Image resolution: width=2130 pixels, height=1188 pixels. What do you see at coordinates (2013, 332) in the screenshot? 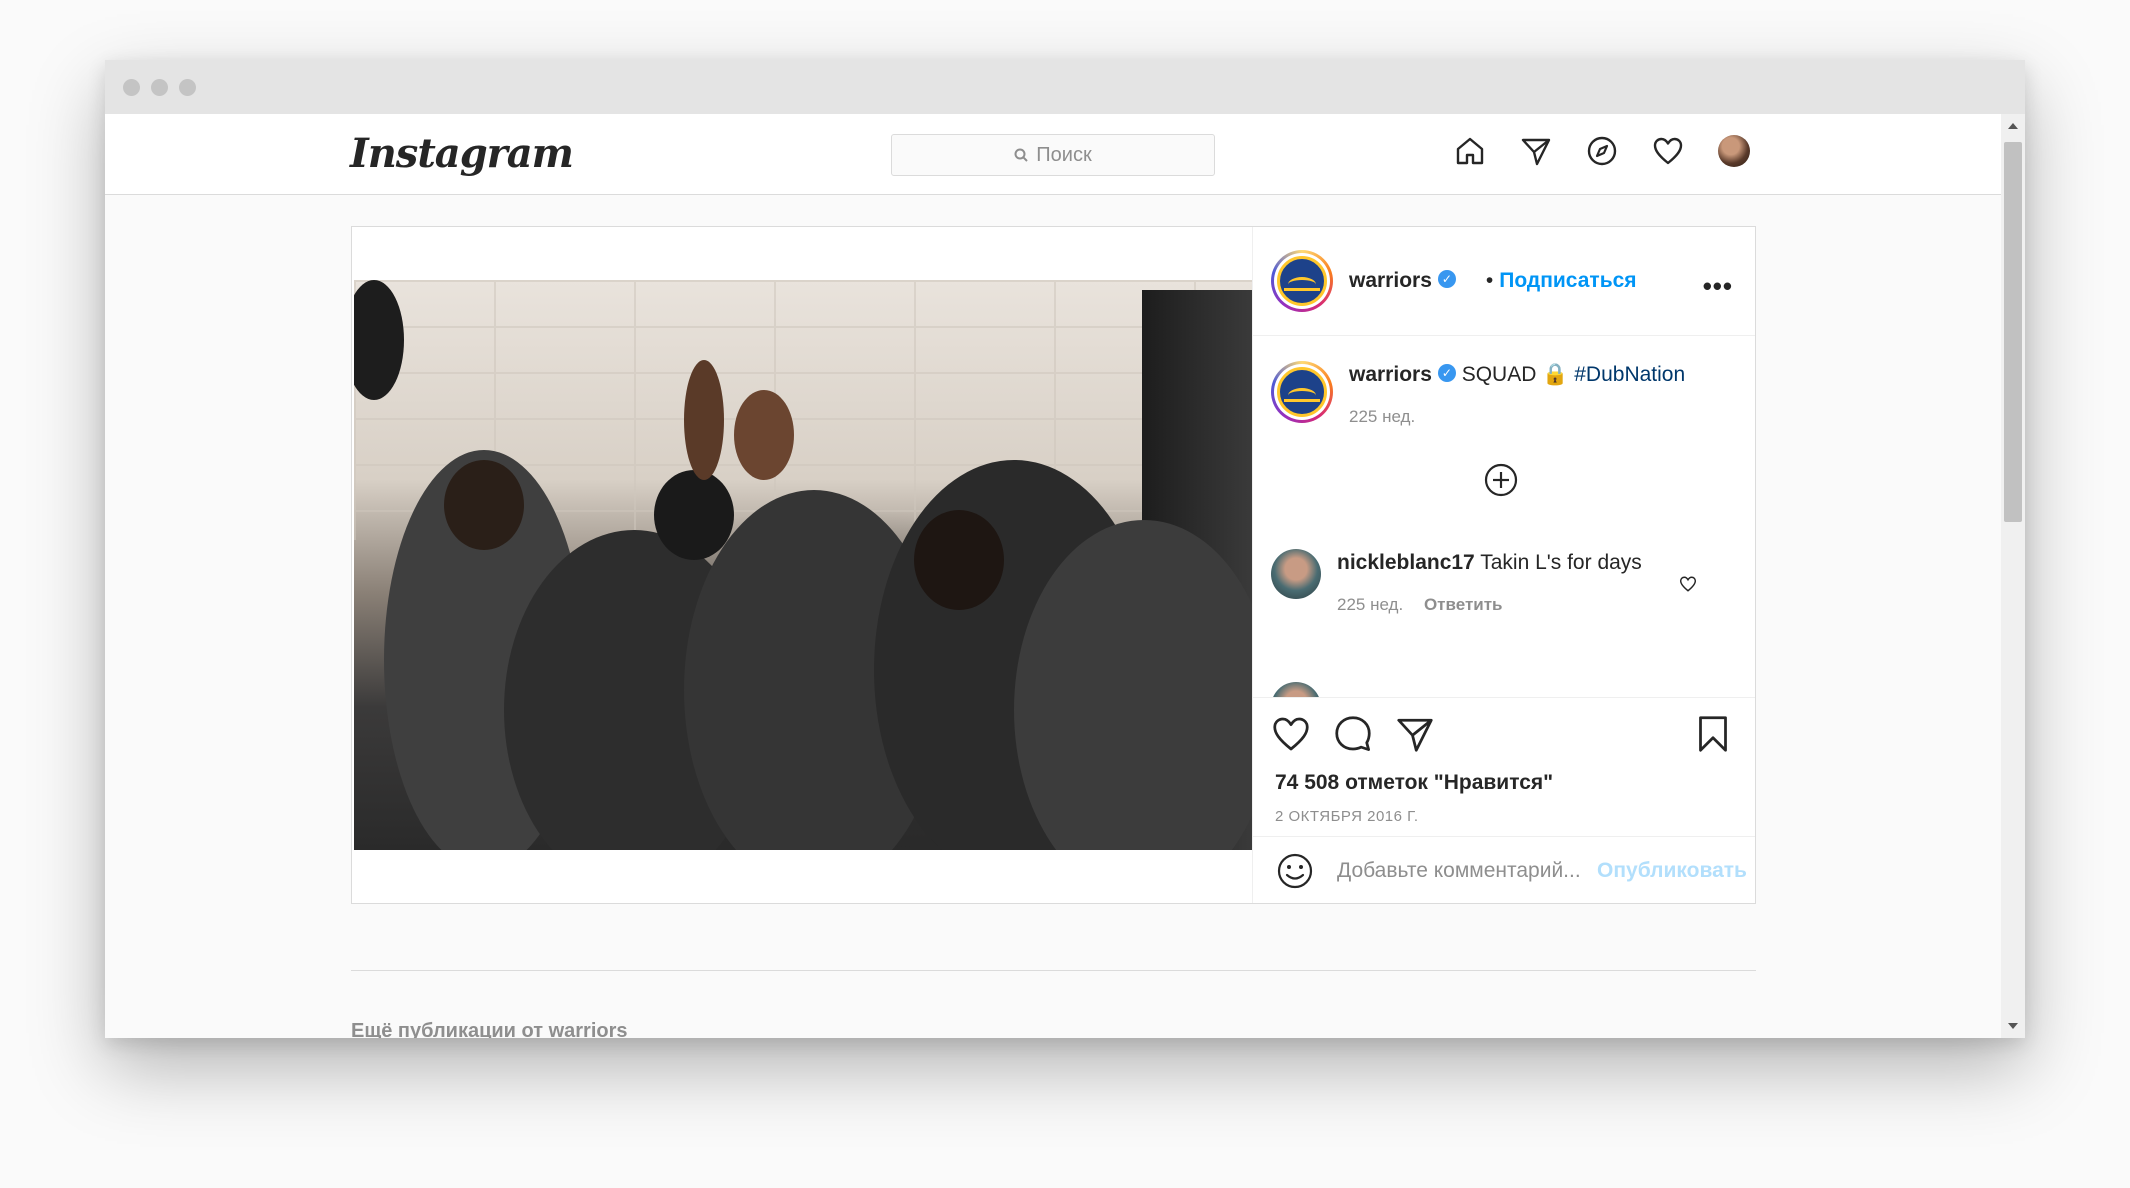
I see `scroll-thumb` at bounding box center [2013, 332].